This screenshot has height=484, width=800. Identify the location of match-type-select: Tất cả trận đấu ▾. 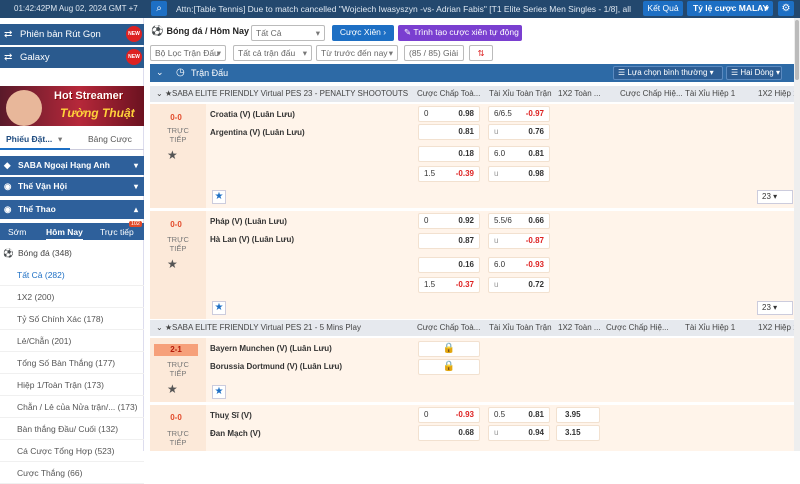
(272, 53).